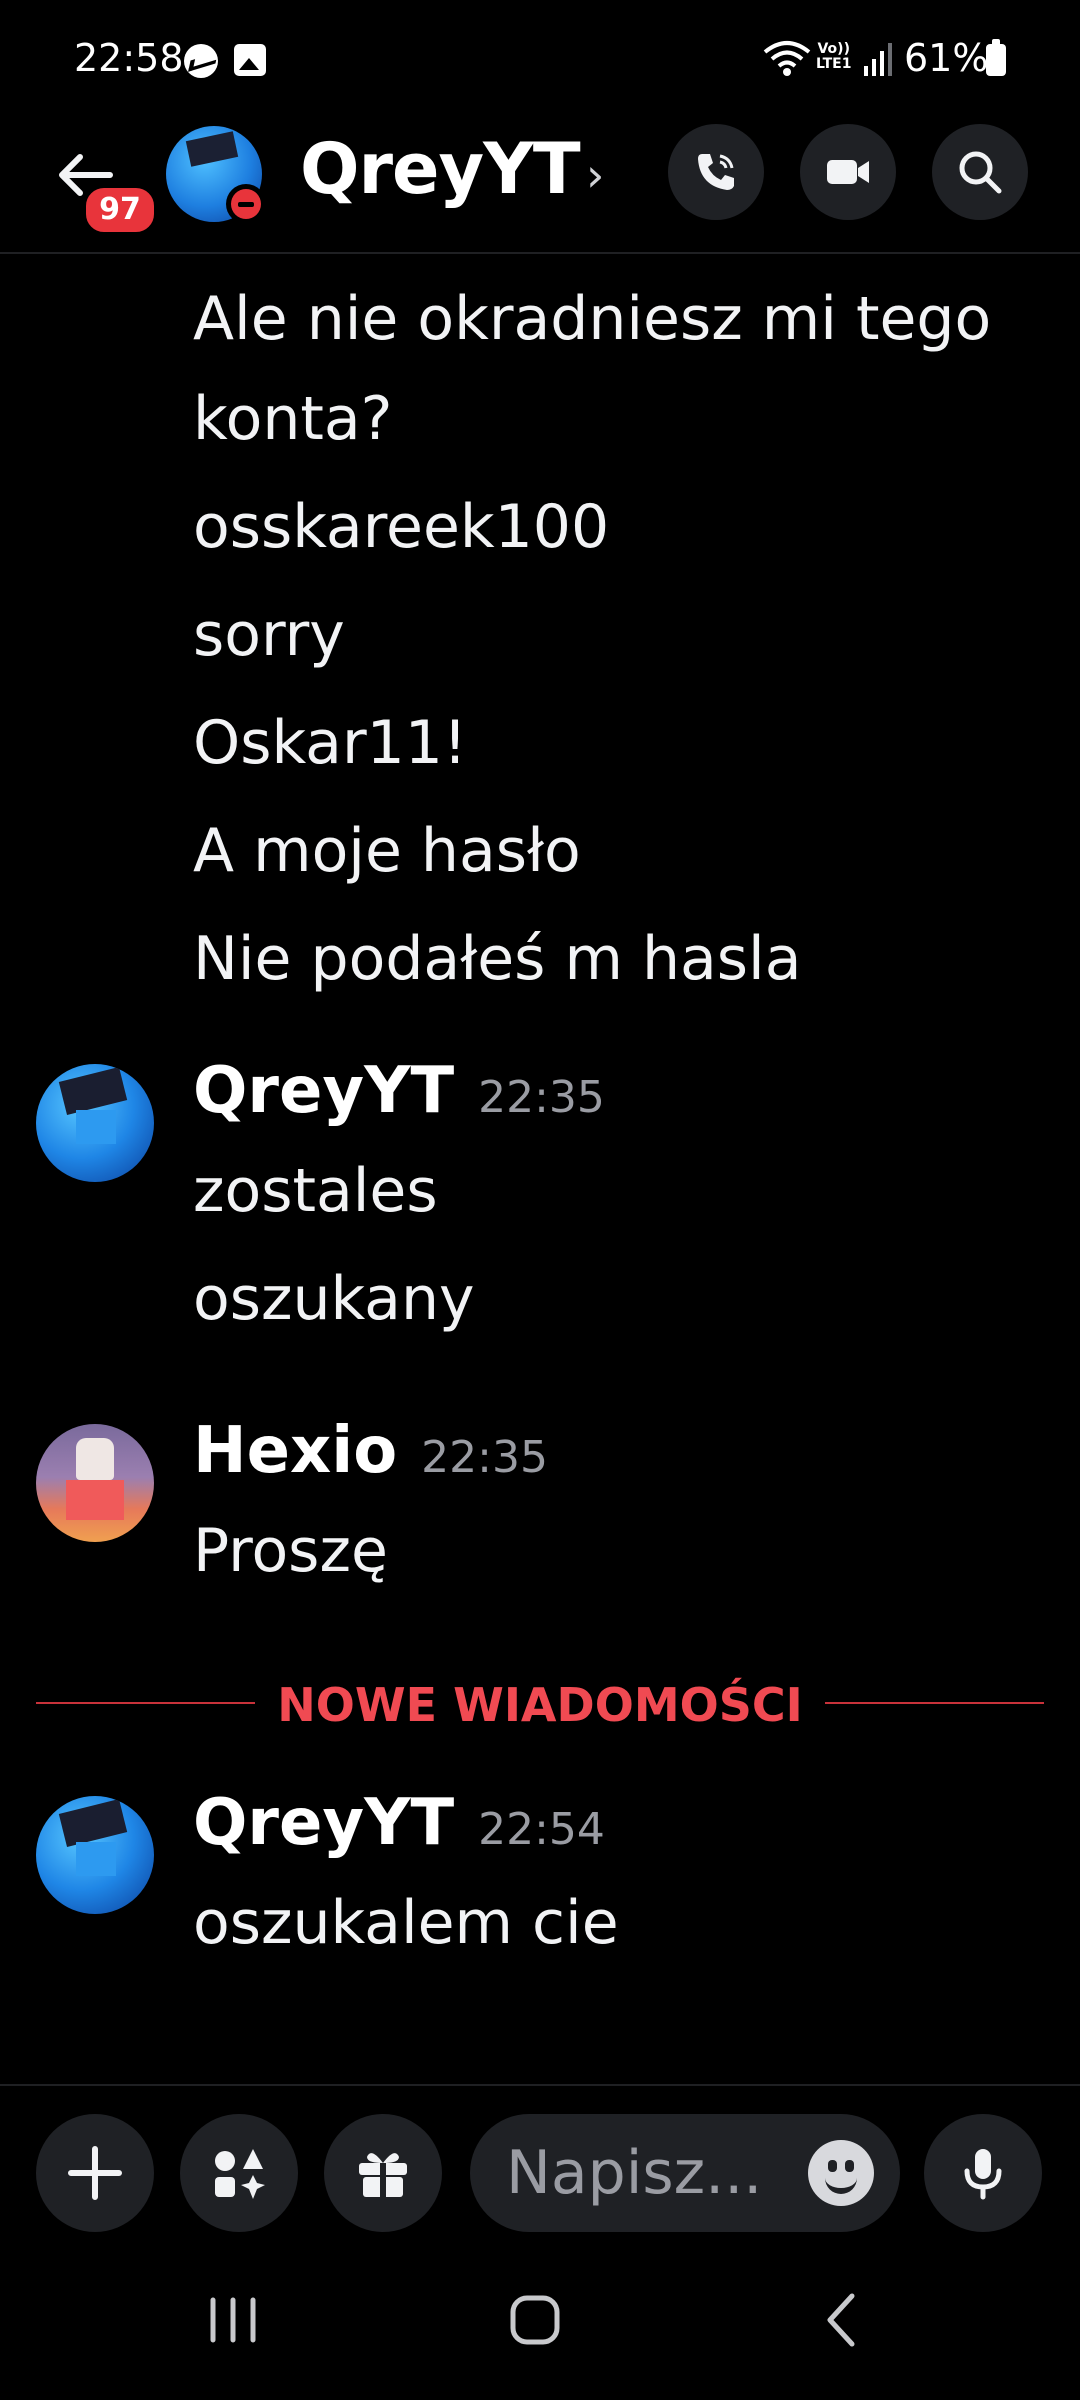 Image resolution: width=1080 pixels, height=2400 pixels. What do you see at coordinates (293, 419) in the screenshot?
I see `message-line: konta?` at bounding box center [293, 419].